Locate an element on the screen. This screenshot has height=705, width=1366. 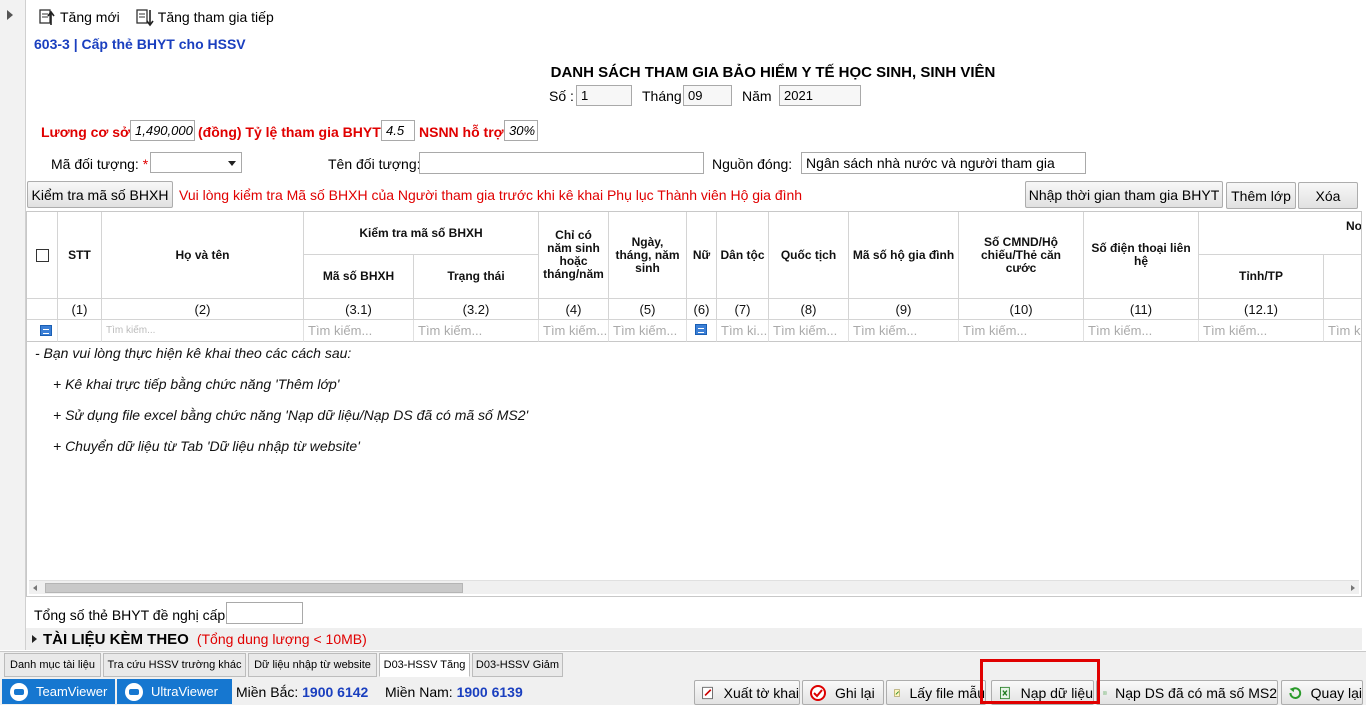
load-data-label: Nạp dữ liệu is located at coordinates (1056, 692).